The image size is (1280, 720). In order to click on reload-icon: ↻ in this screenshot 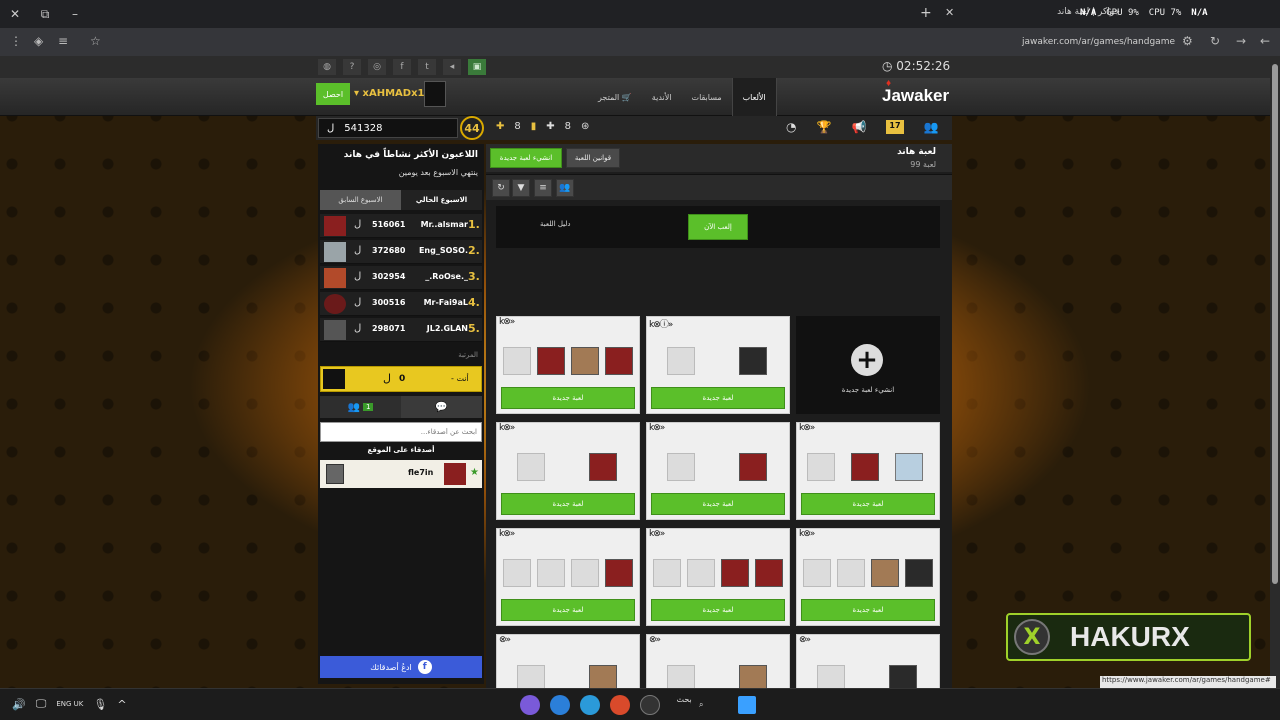, I will do `click(1215, 41)`.